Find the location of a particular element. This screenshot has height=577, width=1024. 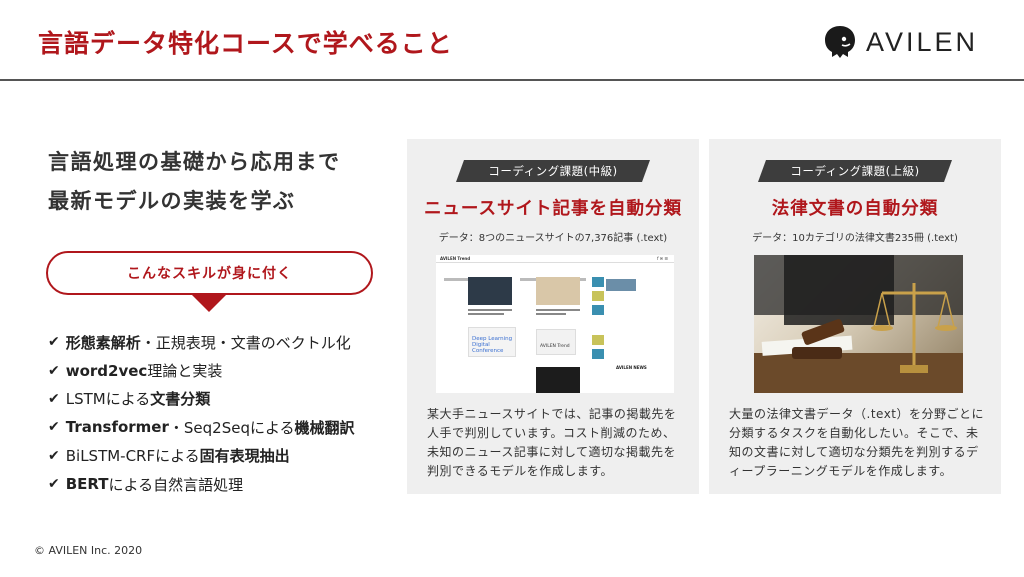

lion-logo-icon is located at coordinates (840, 42).